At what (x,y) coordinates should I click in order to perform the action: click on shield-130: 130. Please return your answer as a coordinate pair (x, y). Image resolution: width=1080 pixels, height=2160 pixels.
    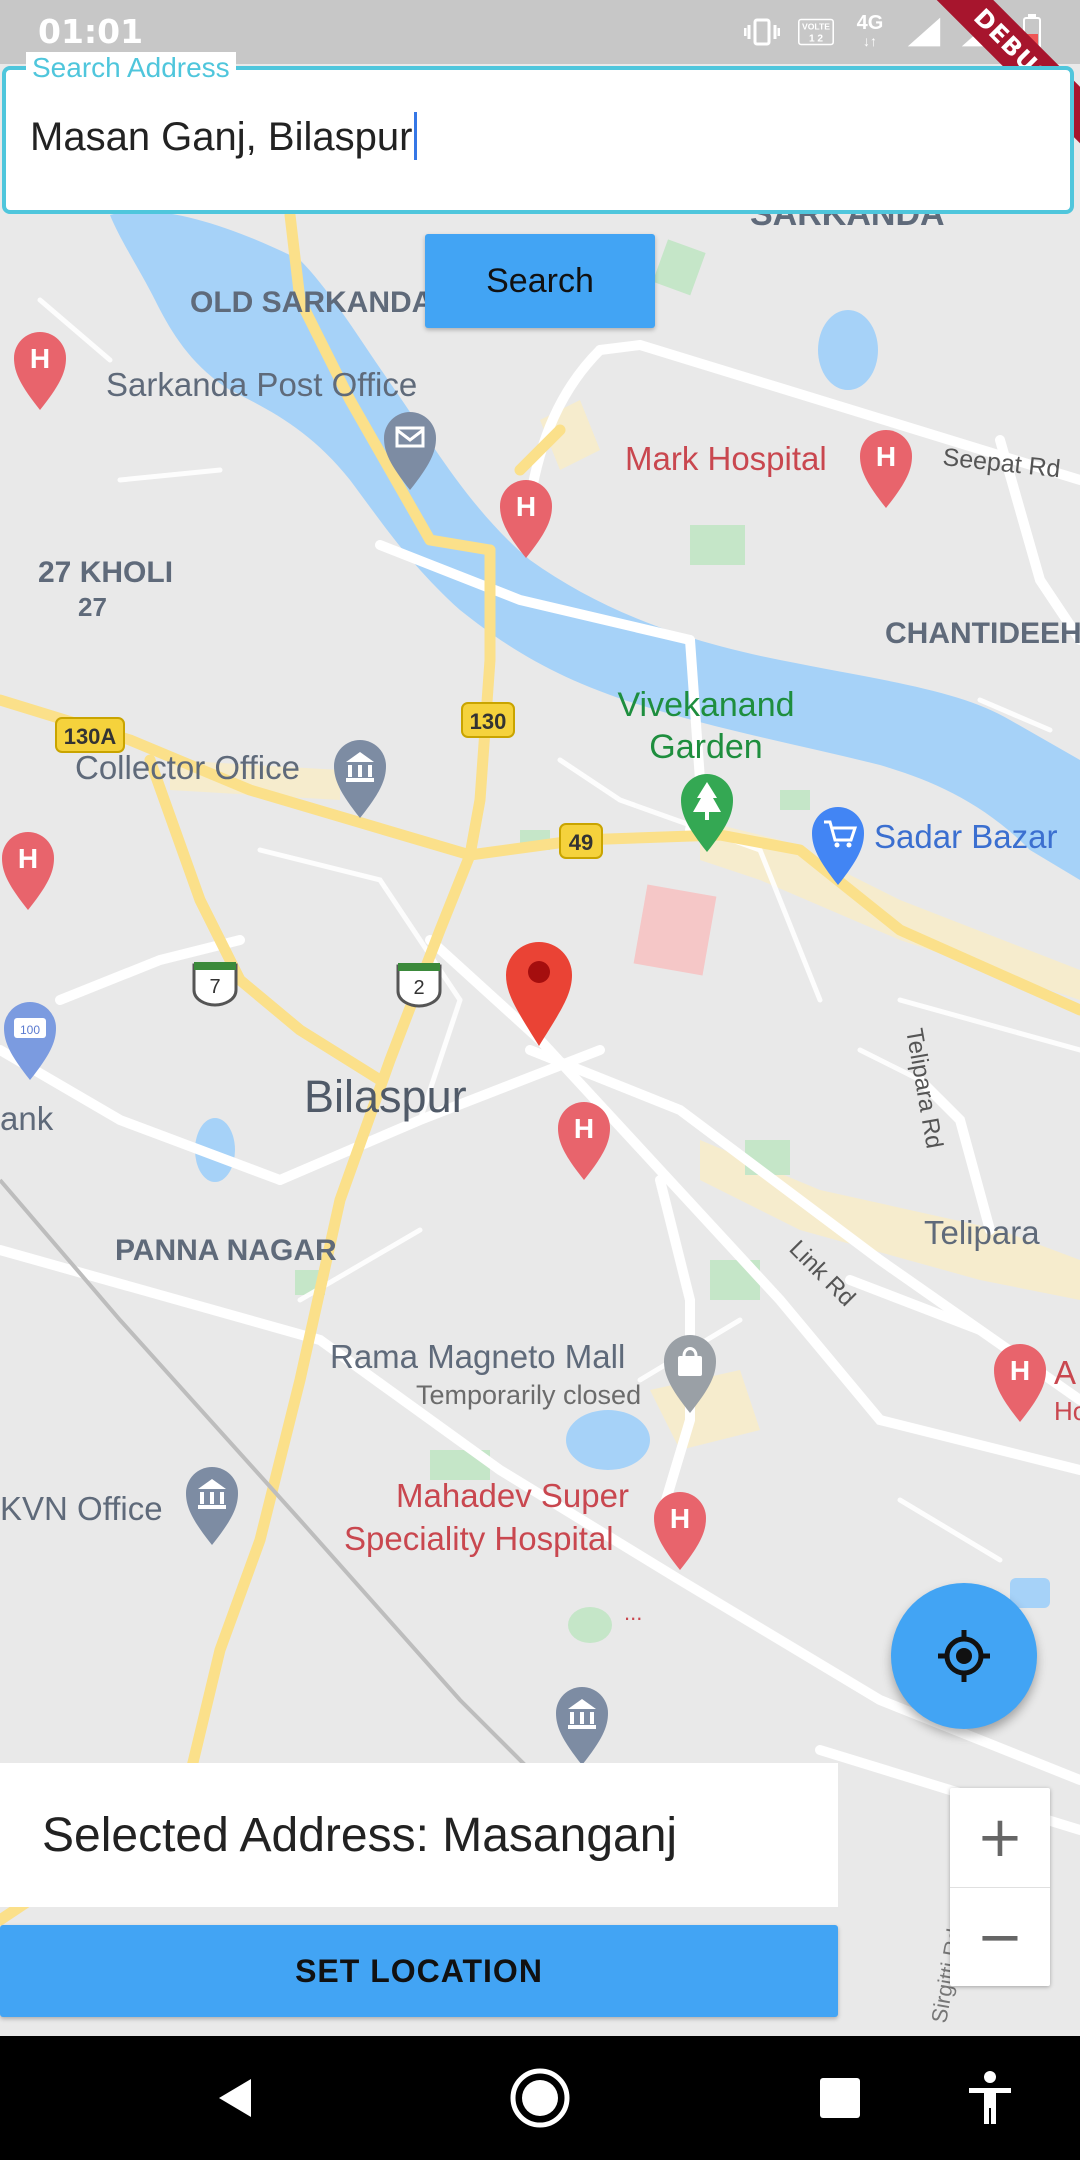
    Looking at the image, I should click on (488, 720).